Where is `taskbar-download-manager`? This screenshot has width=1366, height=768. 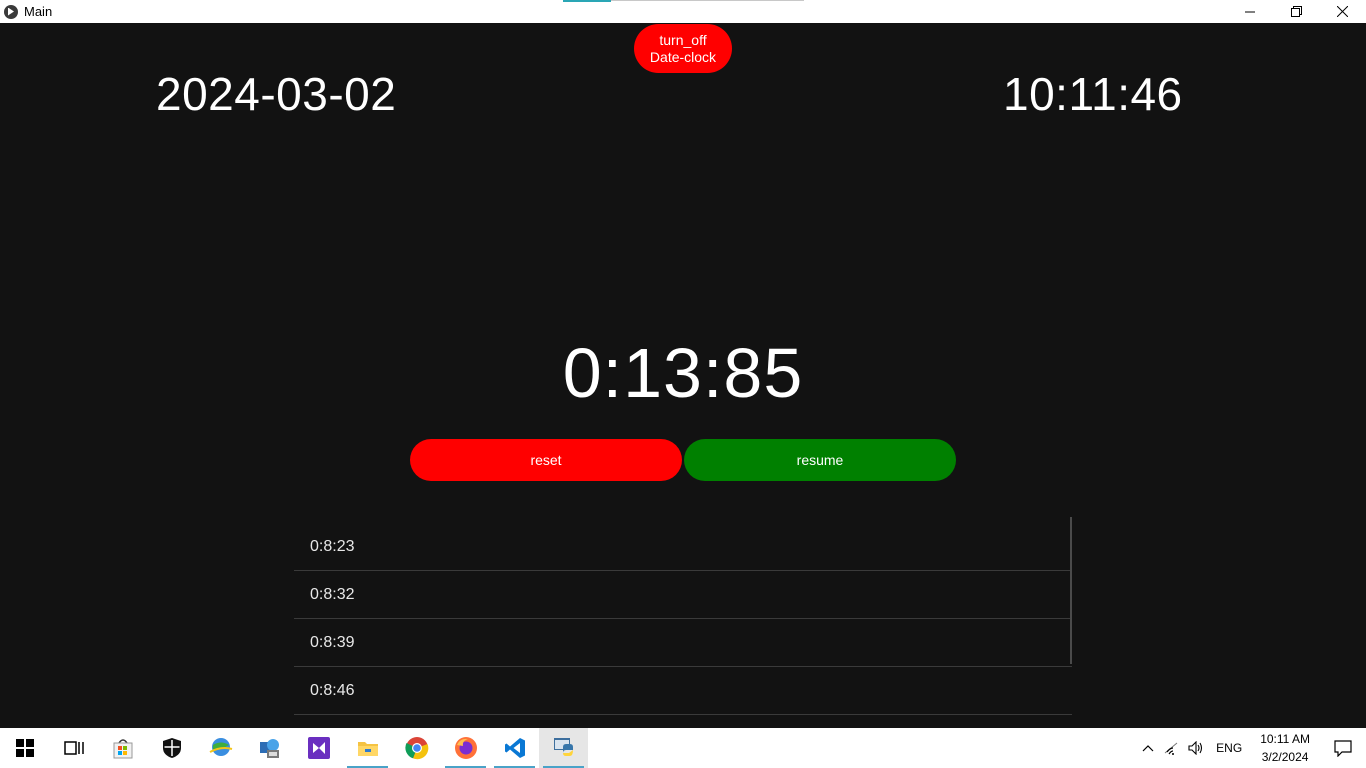 taskbar-download-manager is located at coordinates (220, 748).